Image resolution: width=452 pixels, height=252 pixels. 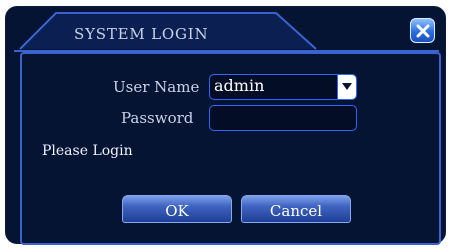 I want to click on password-field, so click(x=283, y=118).